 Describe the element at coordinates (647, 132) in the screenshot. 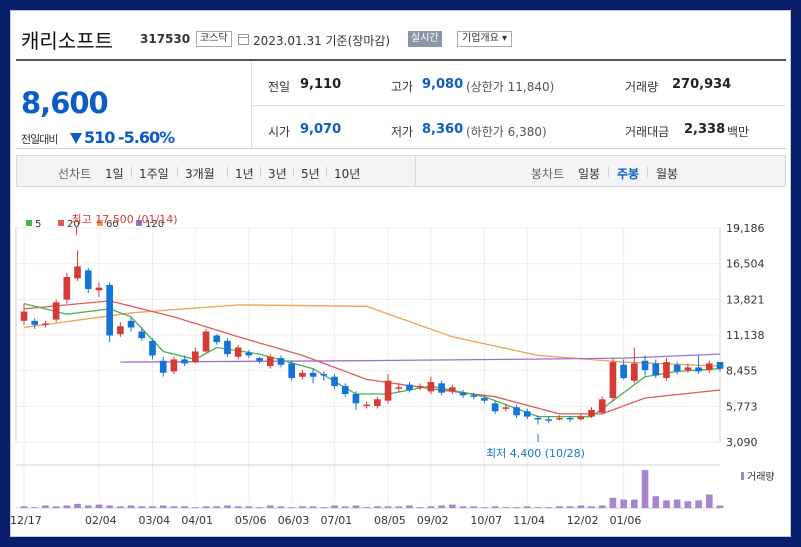

I see `amount-label: 거래대금` at that location.